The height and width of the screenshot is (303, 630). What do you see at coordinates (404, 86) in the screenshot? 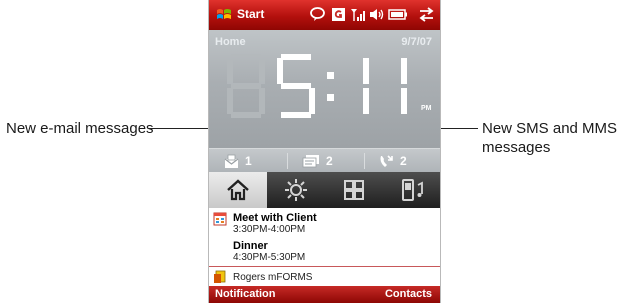
I see `clock-minute-ones-digit` at bounding box center [404, 86].